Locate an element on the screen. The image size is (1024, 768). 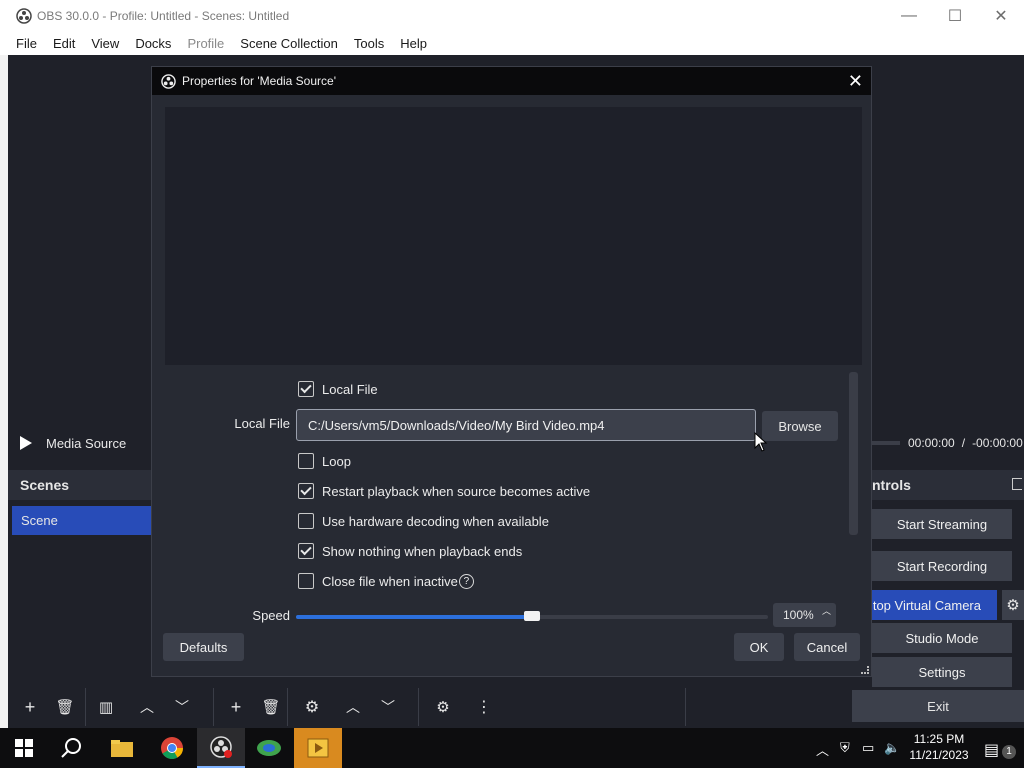
gear-icon: ⚙ is located at coordinates (1013, 605).